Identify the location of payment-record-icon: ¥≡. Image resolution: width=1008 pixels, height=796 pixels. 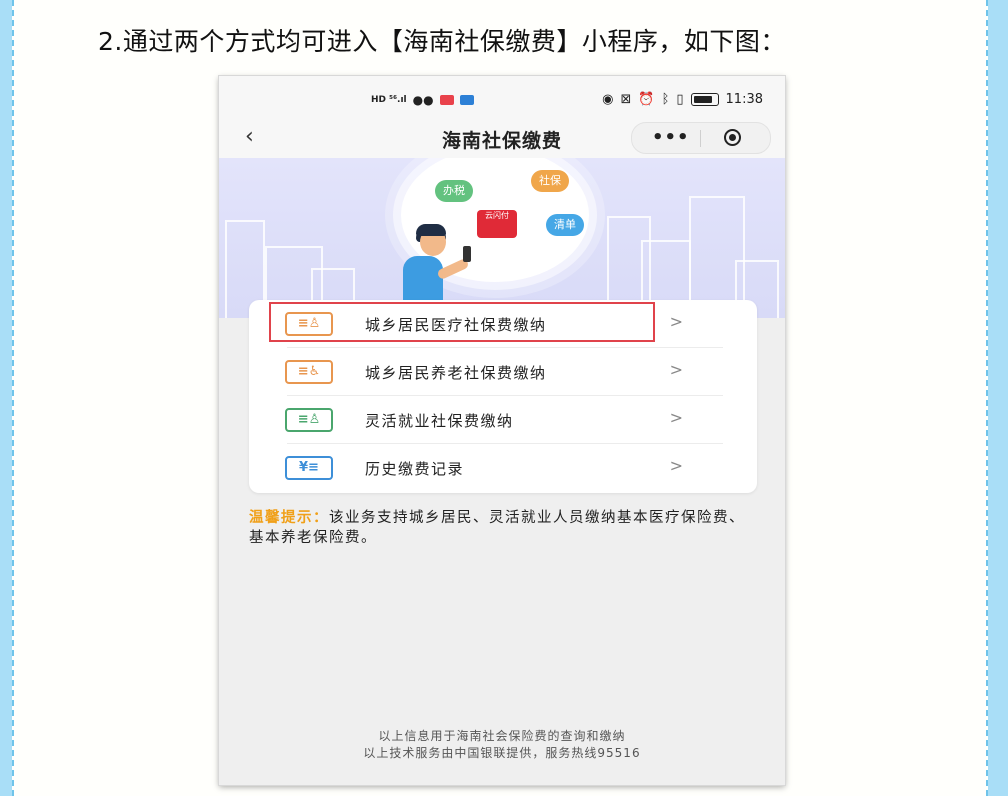
(309, 468).